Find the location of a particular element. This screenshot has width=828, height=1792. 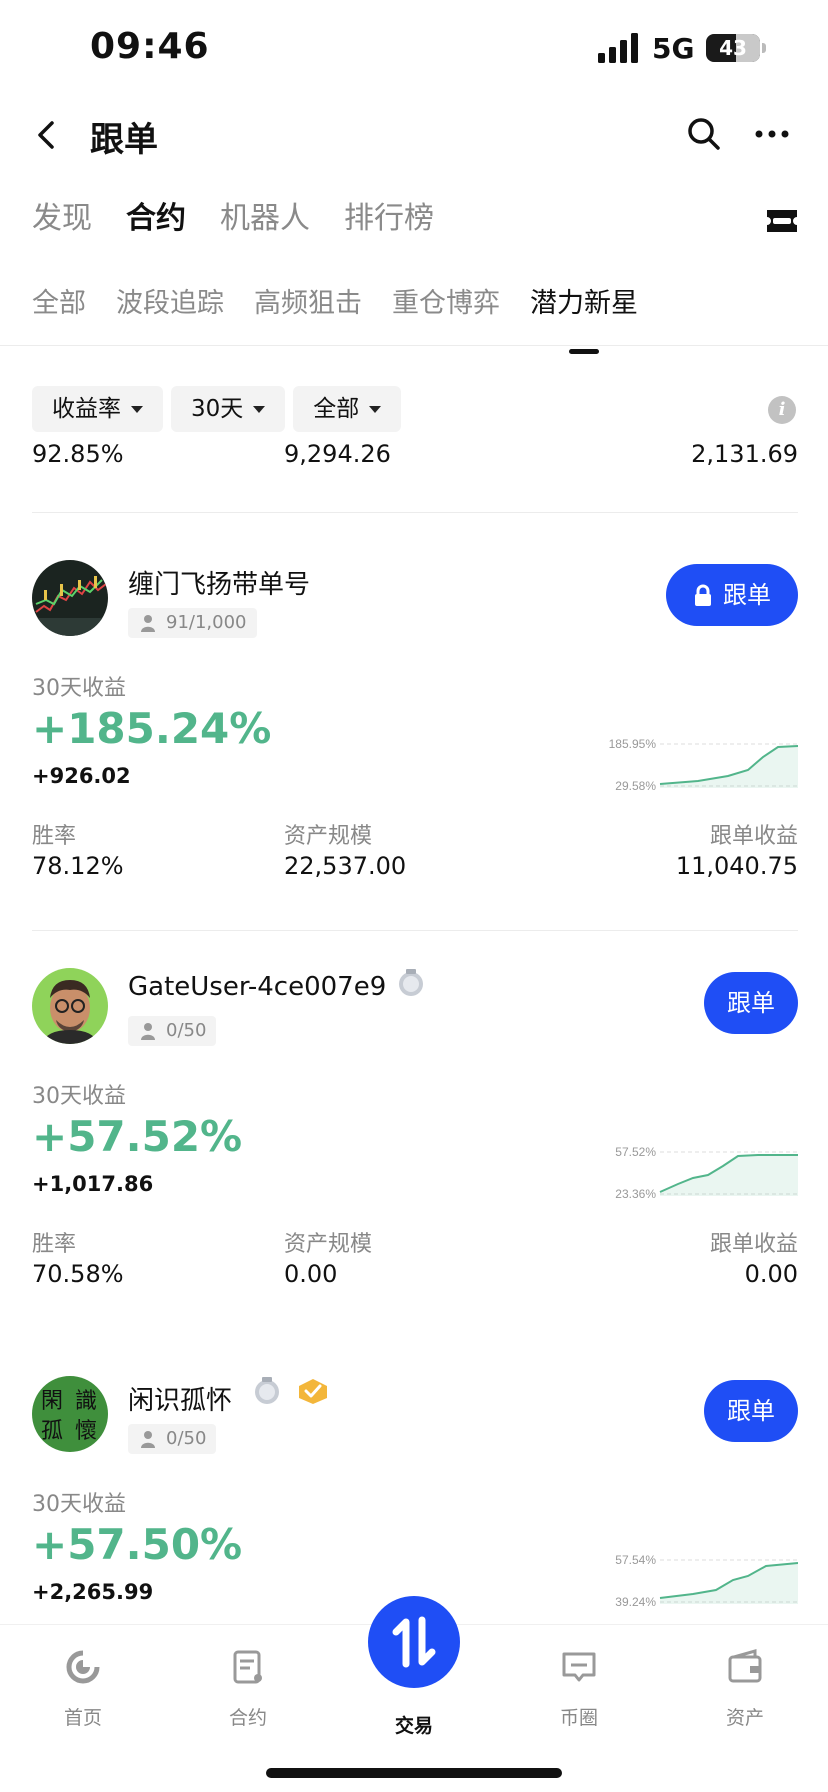

info-icon: i is located at coordinates (782, 410).